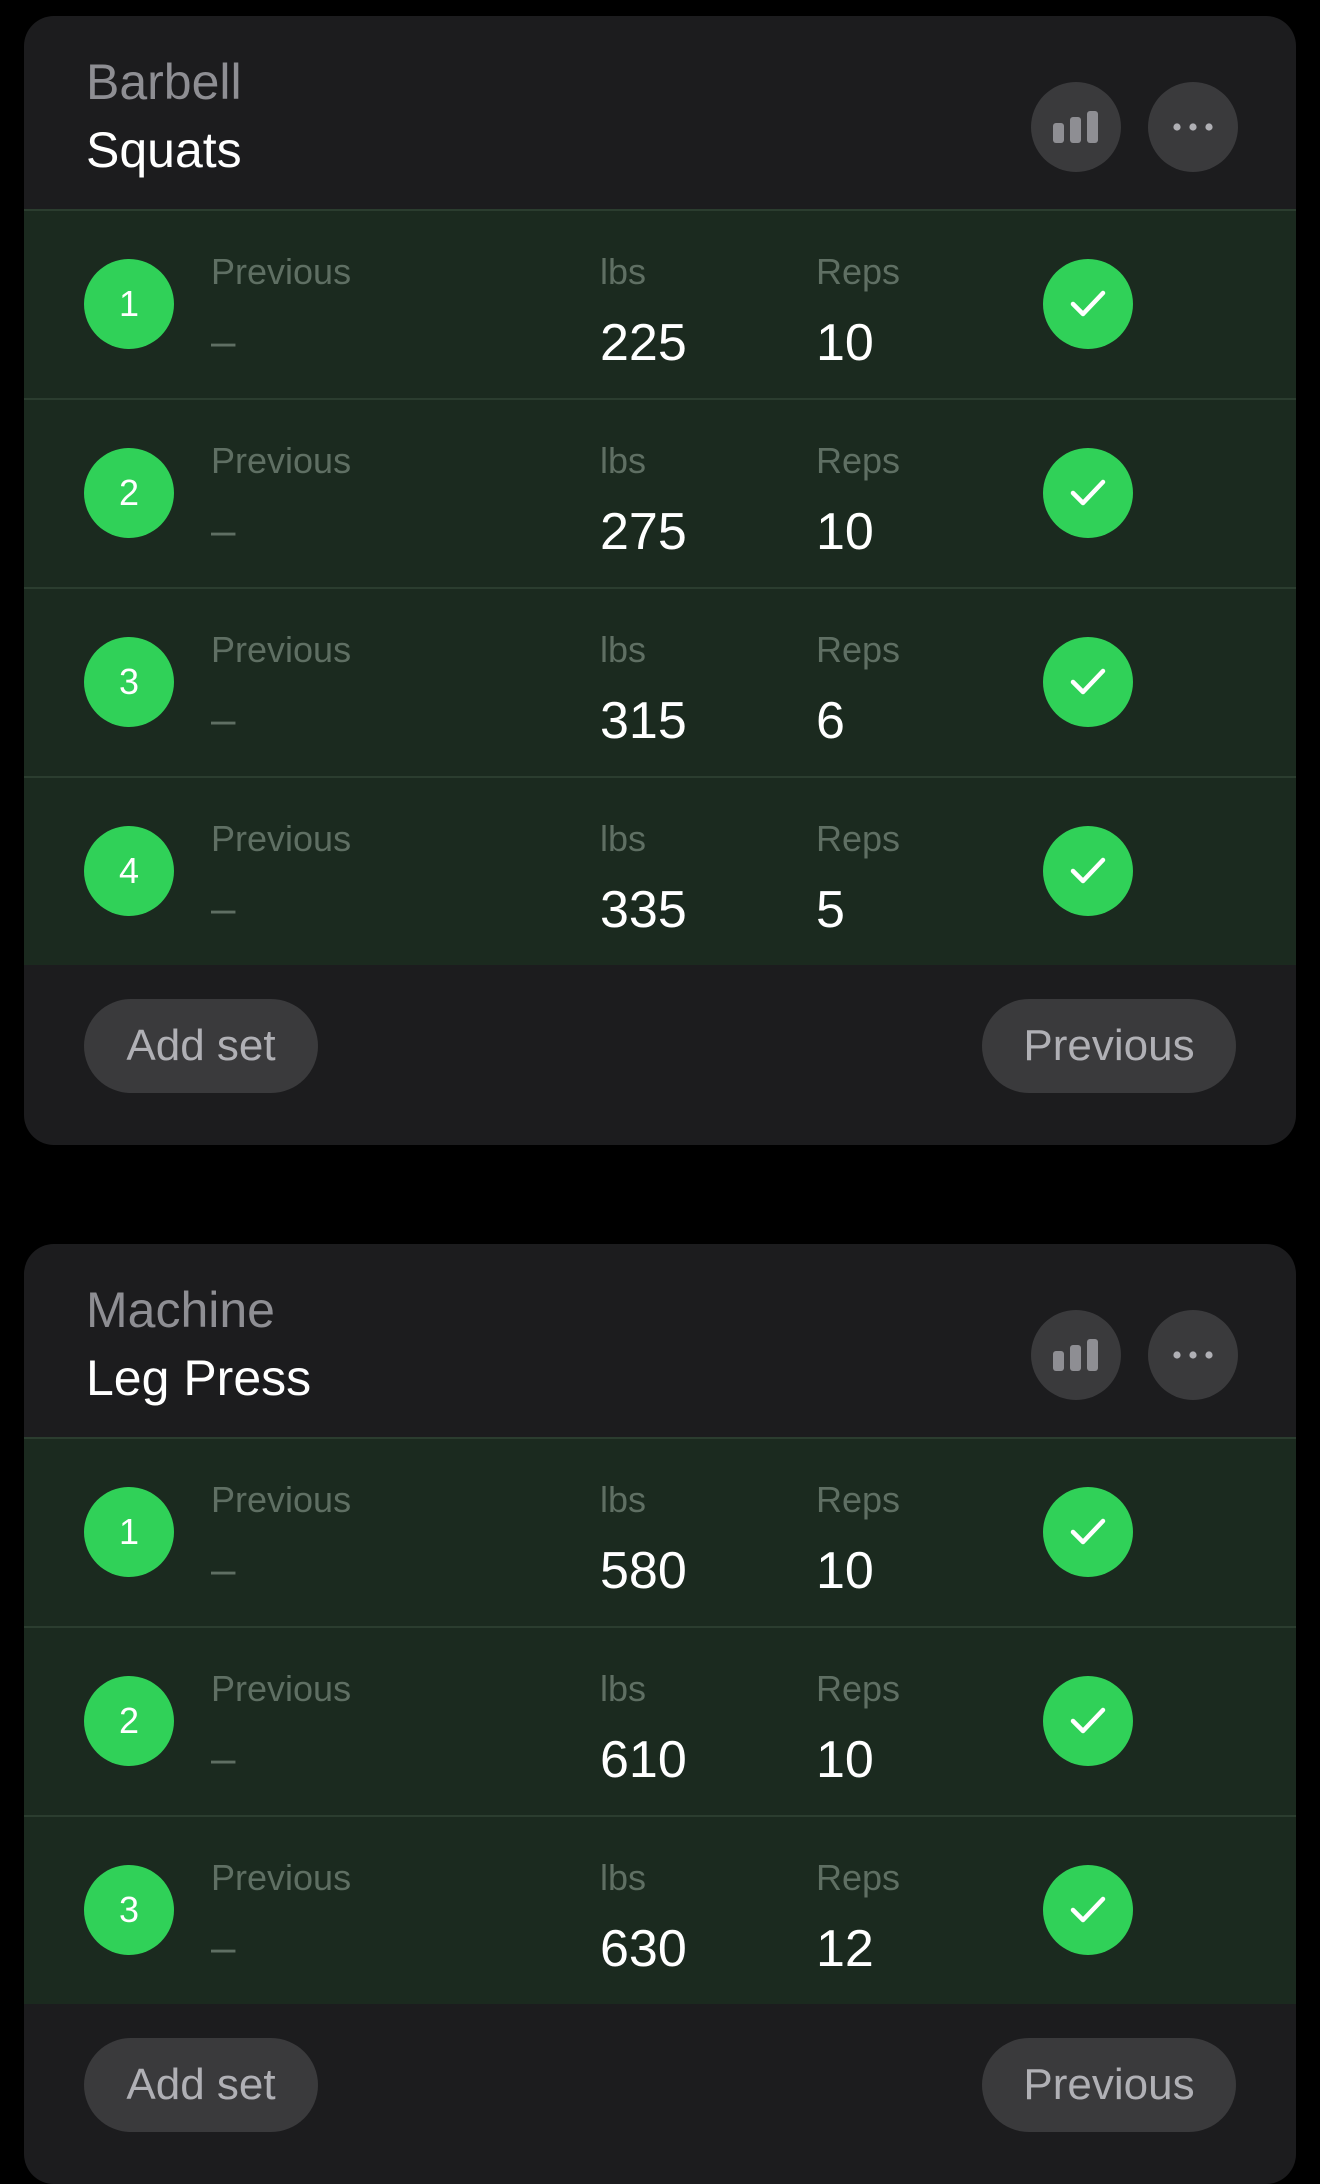  What do you see at coordinates (643, 721) in the screenshot?
I see `weight-field: 315` at bounding box center [643, 721].